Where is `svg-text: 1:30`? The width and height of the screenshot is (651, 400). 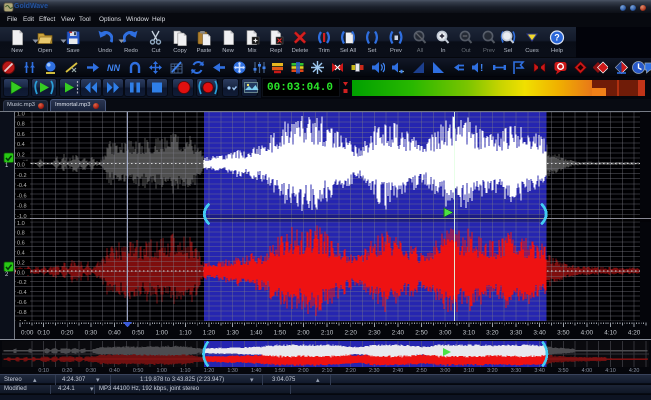
svg-text: 1:30 is located at coordinates (232, 333).